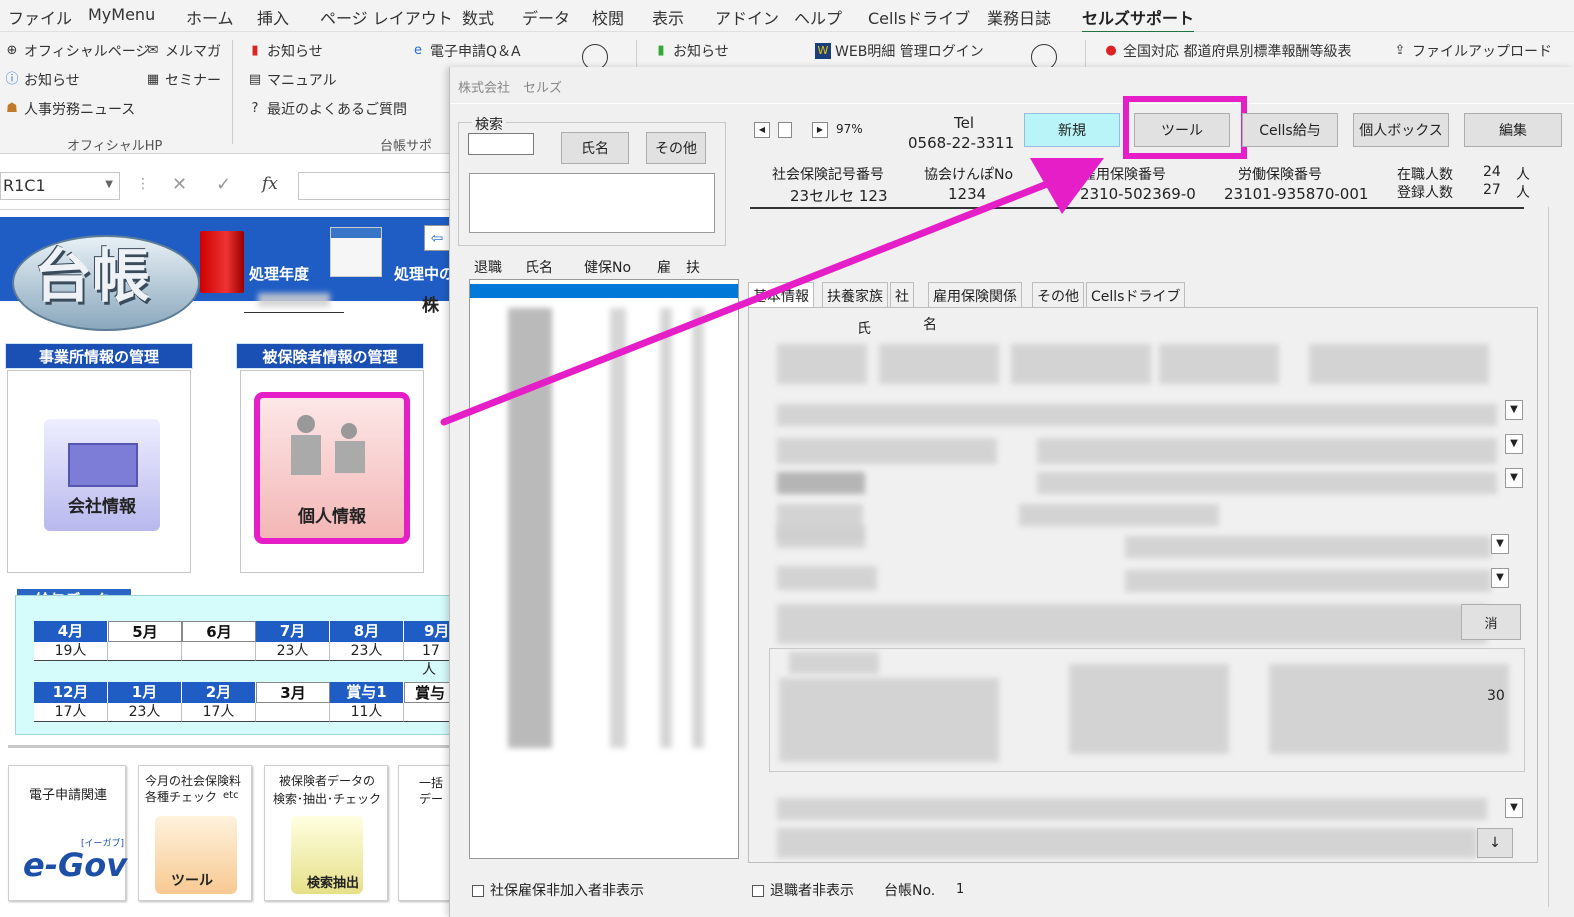 This screenshot has height=917, width=1574. I want to click on arrow-shaft, so click(748, 302).